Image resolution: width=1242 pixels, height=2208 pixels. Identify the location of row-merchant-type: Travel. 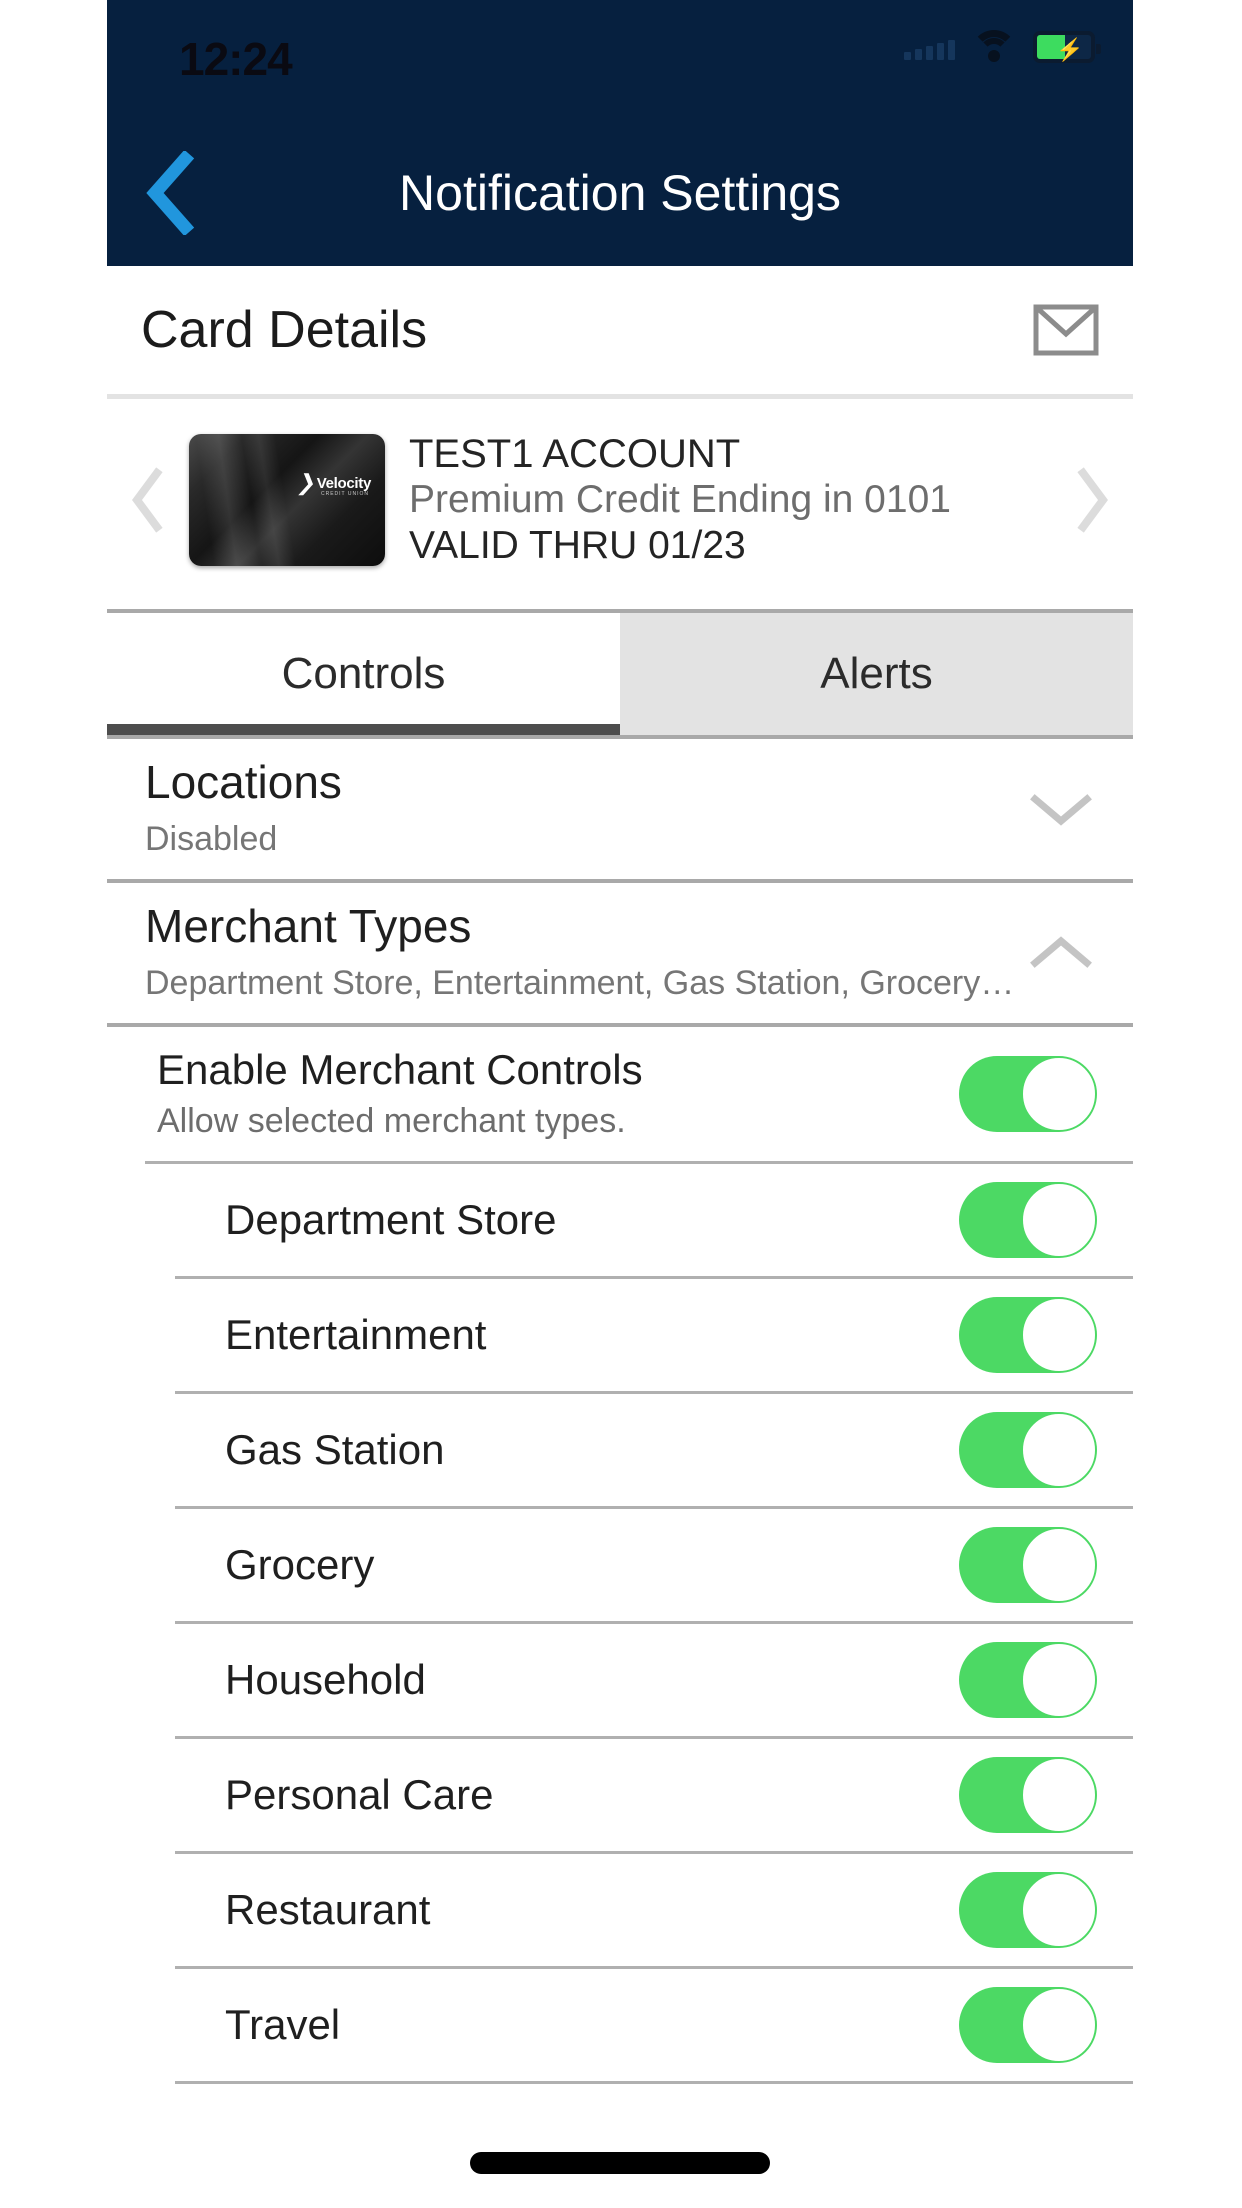
(620, 2025).